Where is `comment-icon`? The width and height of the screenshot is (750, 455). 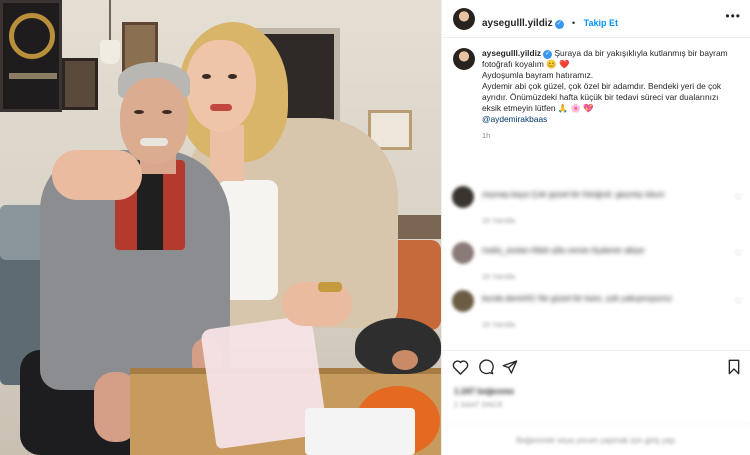 comment-icon is located at coordinates (486, 369).